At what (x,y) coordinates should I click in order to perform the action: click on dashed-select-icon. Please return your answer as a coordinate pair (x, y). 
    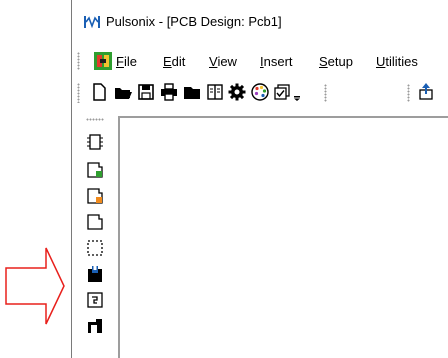
    Looking at the image, I should click on (95, 248).